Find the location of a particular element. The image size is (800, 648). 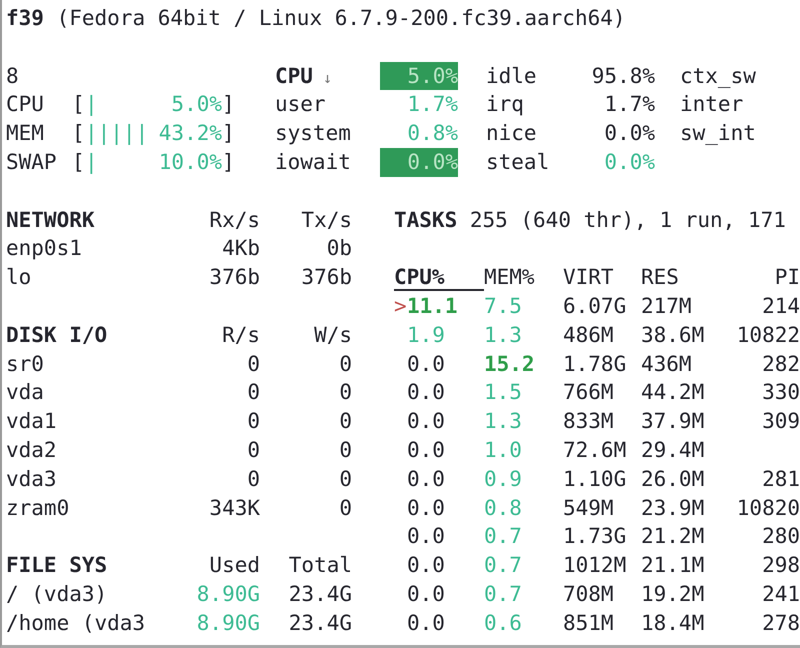

table-cell: 72.6M is located at coordinates (594, 450).